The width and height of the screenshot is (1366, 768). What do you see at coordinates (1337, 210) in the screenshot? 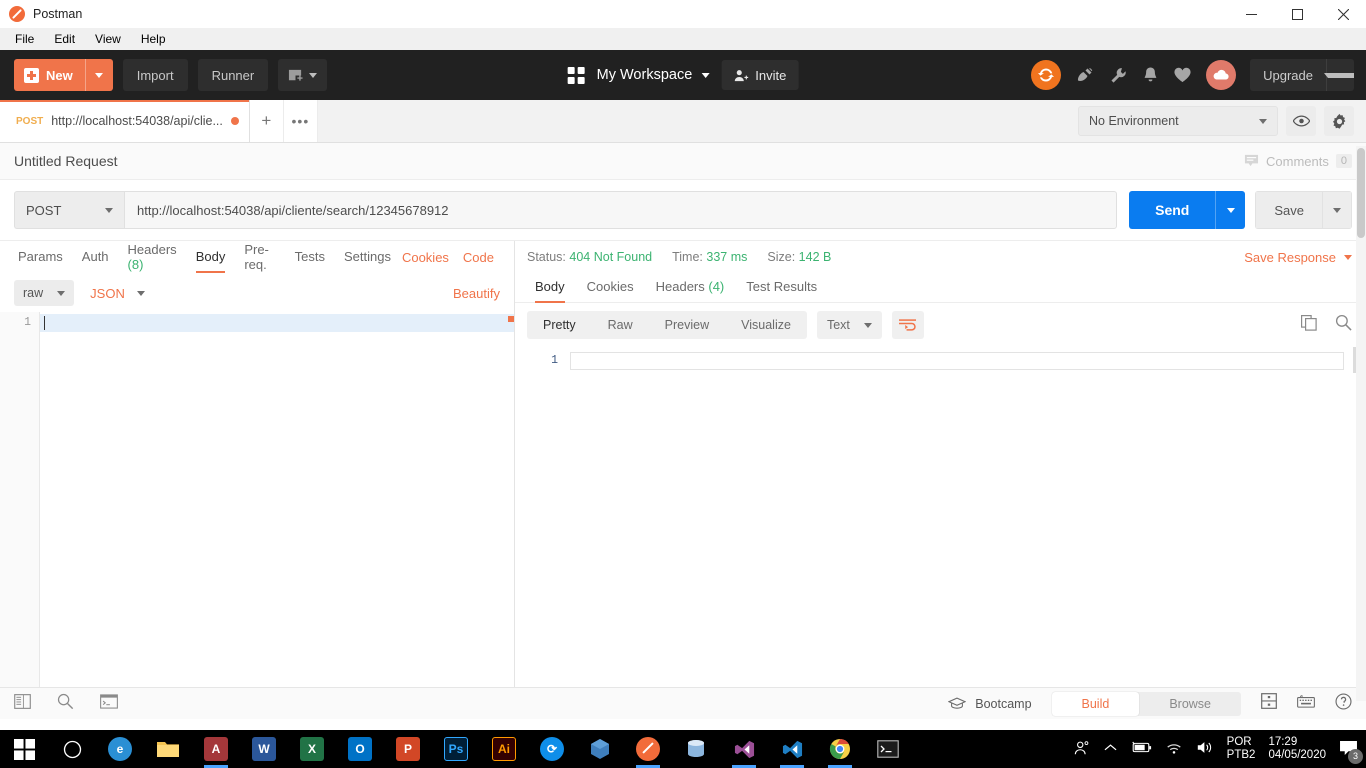
I see `save-options-button` at bounding box center [1337, 210].